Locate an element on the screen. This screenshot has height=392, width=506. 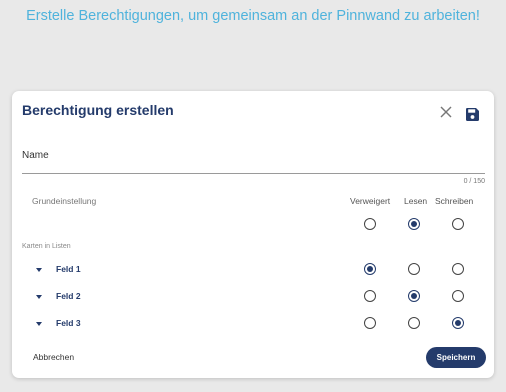
row-2-label: Feld 2 is located at coordinates (68, 296).